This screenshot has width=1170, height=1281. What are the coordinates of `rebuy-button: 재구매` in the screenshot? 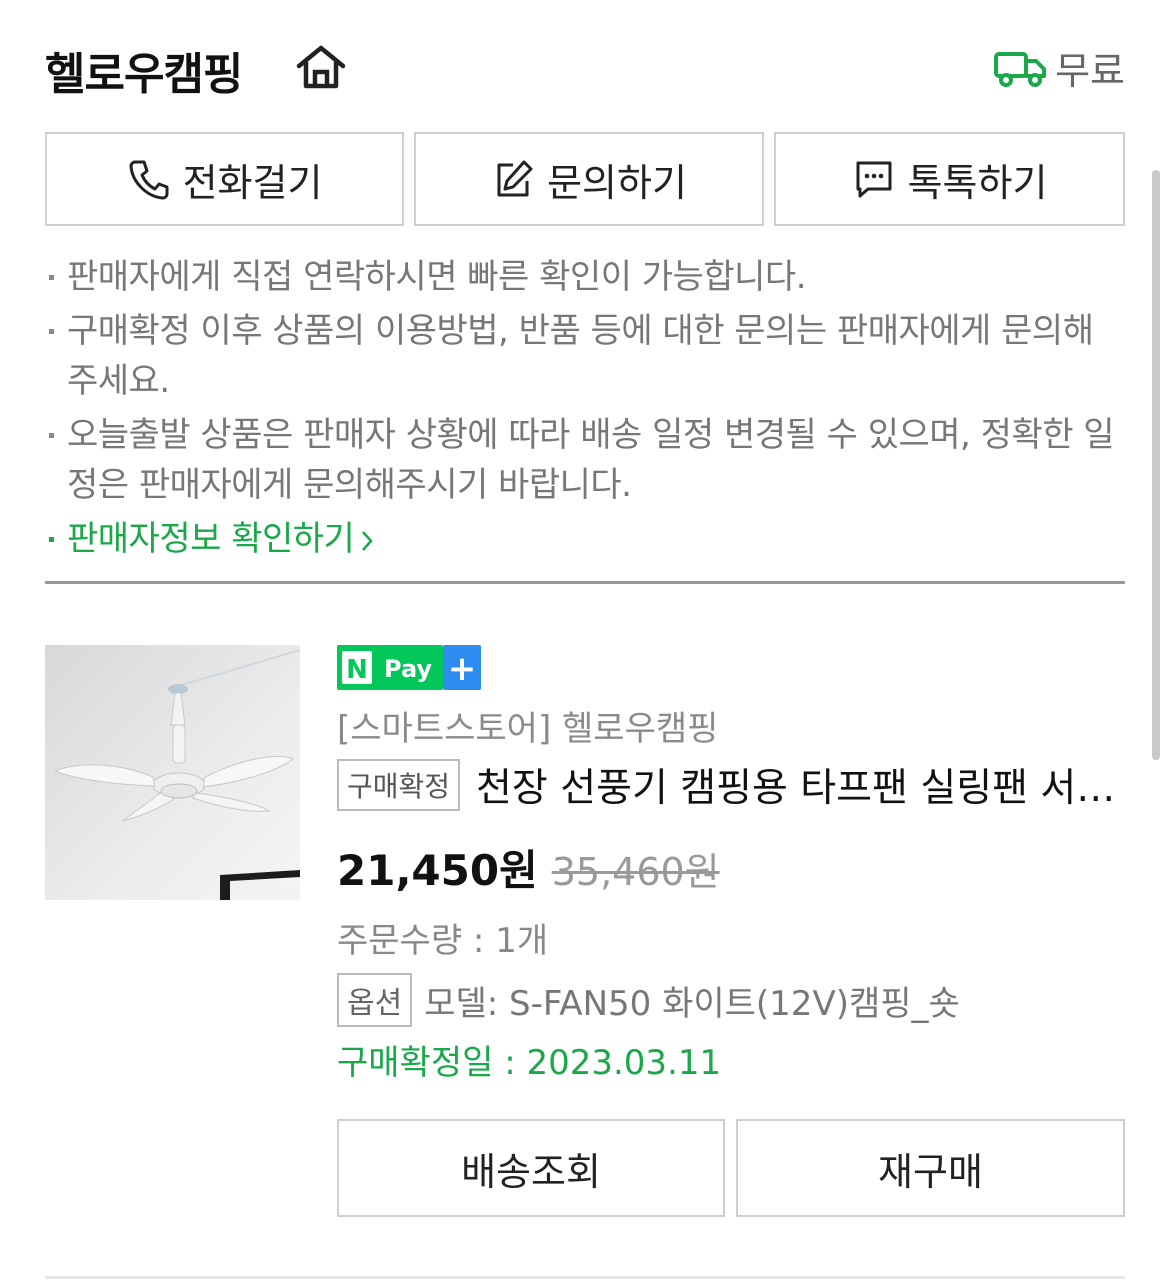 It's located at (930, 1168).